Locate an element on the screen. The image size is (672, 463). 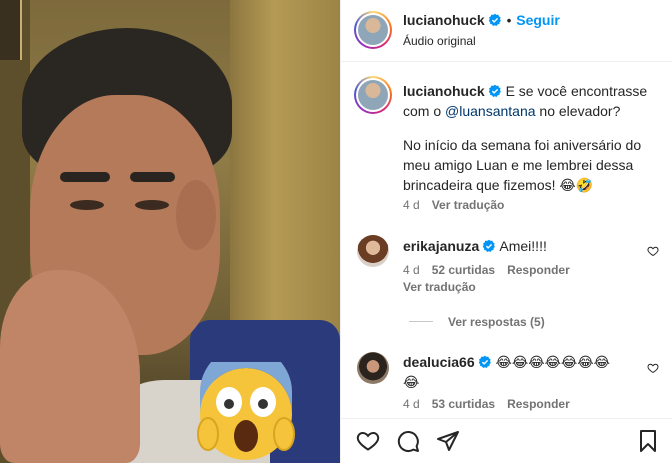
caption-username: lucianohuck is located at coordinates (444, 91).